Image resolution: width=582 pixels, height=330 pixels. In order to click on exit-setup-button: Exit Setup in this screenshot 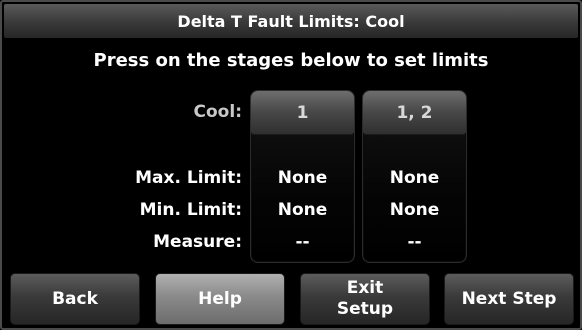, I will do `click(365, 299)`.